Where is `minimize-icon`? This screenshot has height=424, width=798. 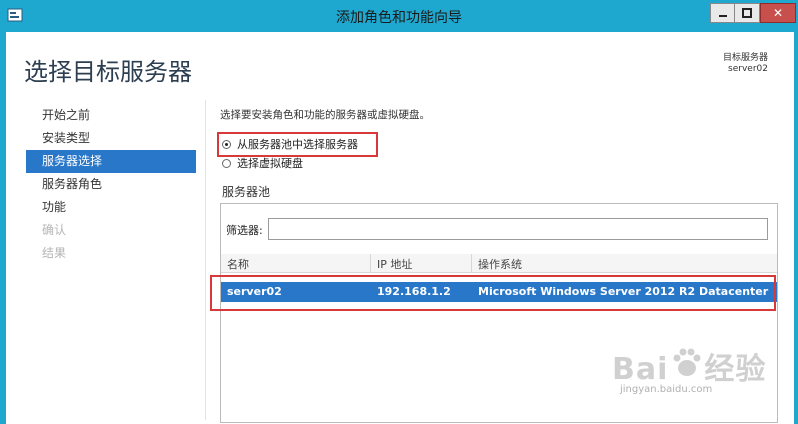 minimize-icon is located at coordinates (723, 16).